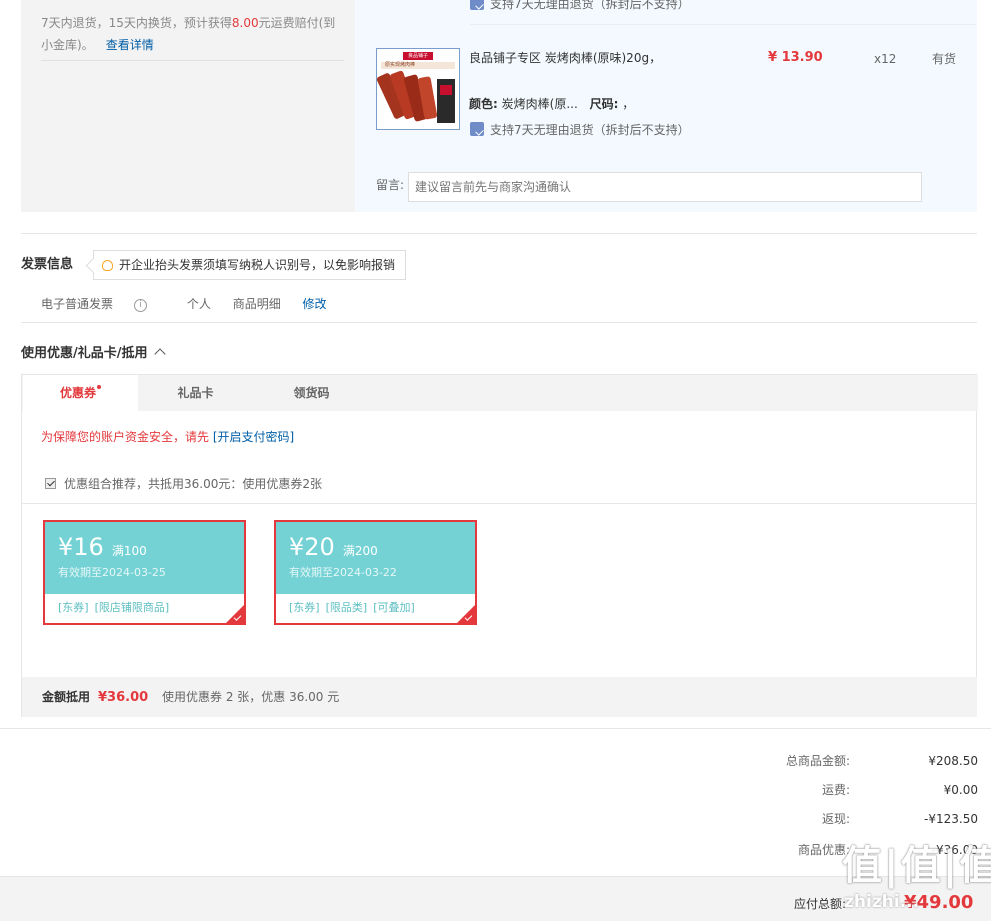 This screenshot has height=921, width=991. I want to click on tab-gift-cards: 礼品卡, so click(195, 393).